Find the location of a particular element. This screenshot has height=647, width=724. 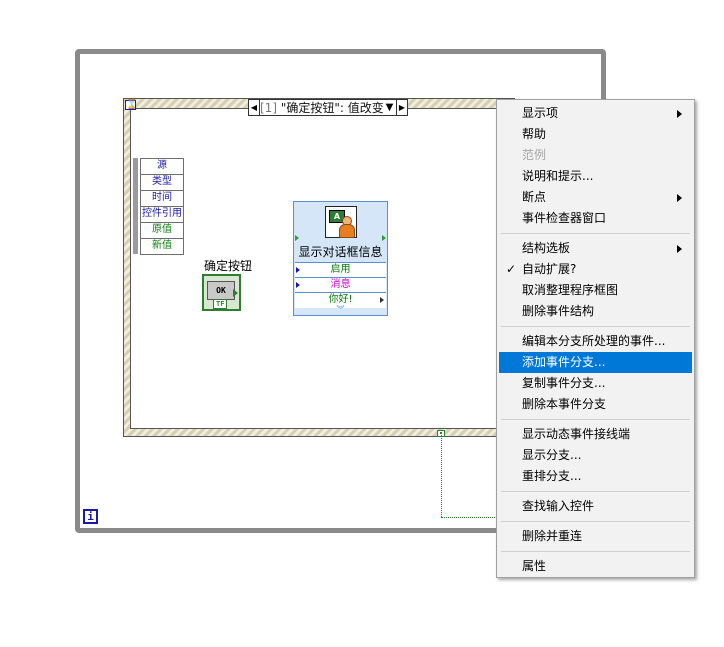

event-data-type: 类型 is located at coordinates (162, 182).